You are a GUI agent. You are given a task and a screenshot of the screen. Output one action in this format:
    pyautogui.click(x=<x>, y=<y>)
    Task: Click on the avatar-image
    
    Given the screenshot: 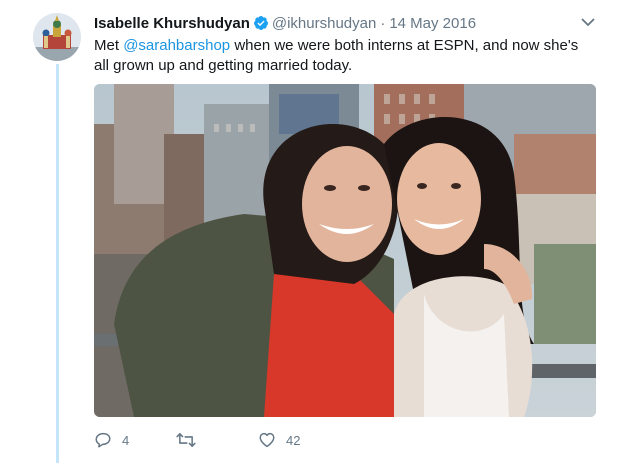 What is the action you would take?
    pyautogui.click(x=57, y=37)
    